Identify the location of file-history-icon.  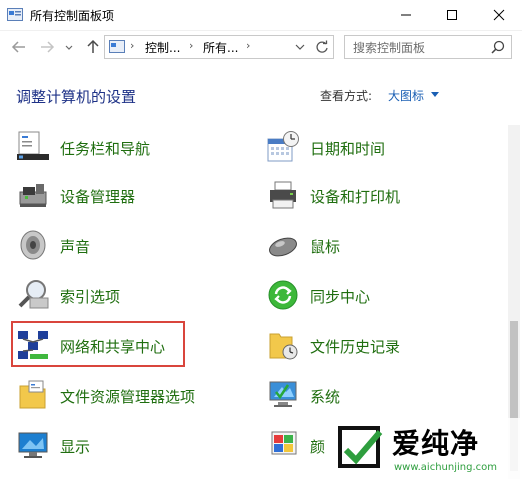
(283, 346).